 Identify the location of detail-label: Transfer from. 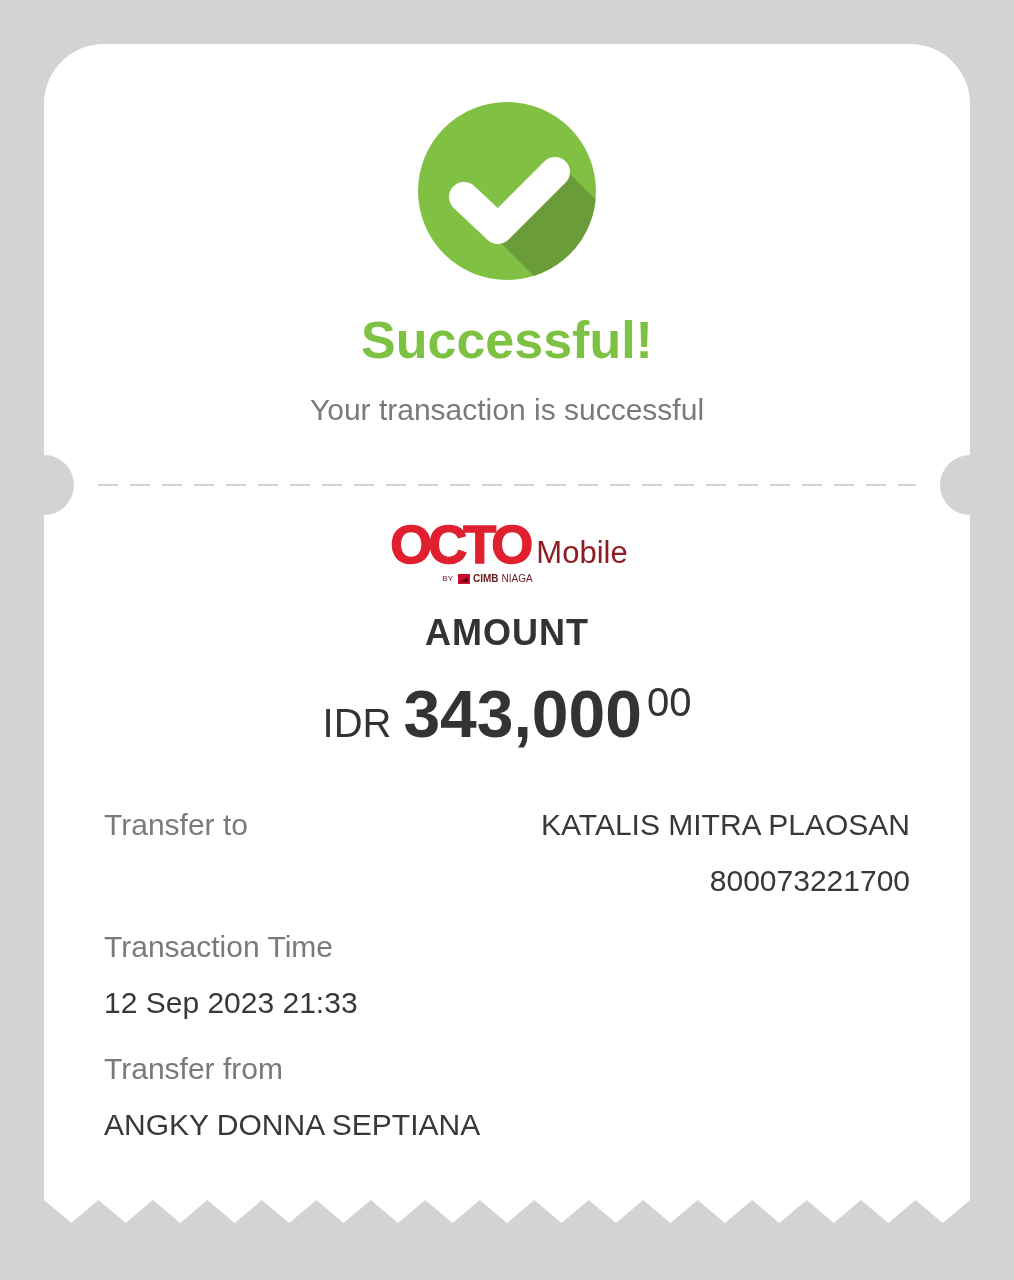
(193, 1069).